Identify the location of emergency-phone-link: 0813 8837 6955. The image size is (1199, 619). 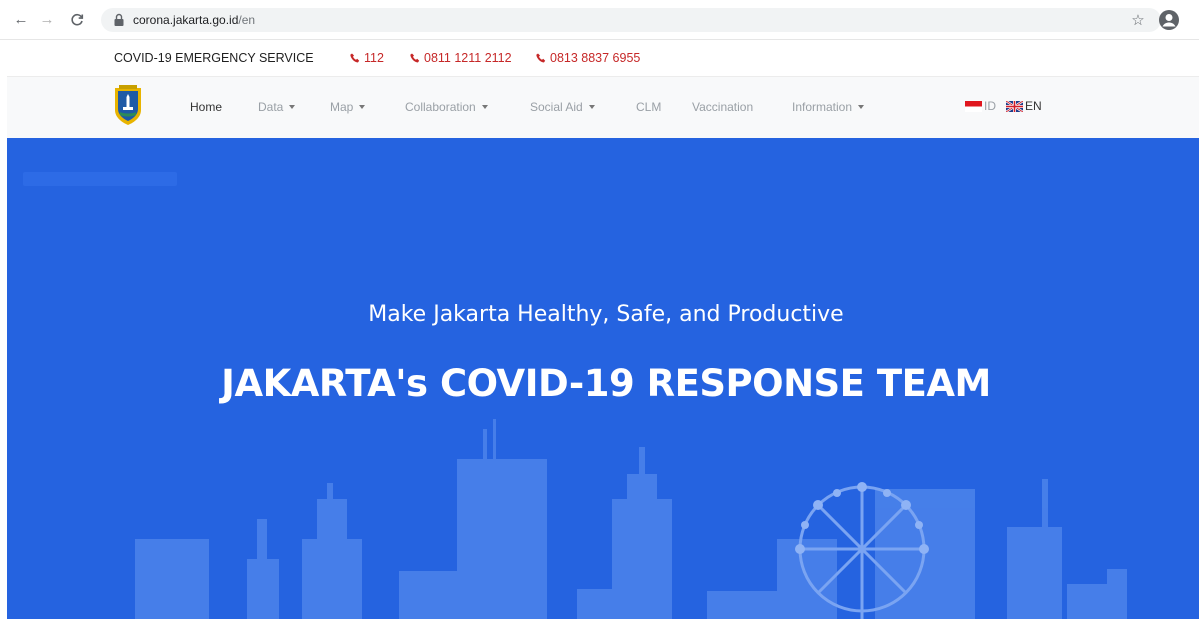
(588, 58).